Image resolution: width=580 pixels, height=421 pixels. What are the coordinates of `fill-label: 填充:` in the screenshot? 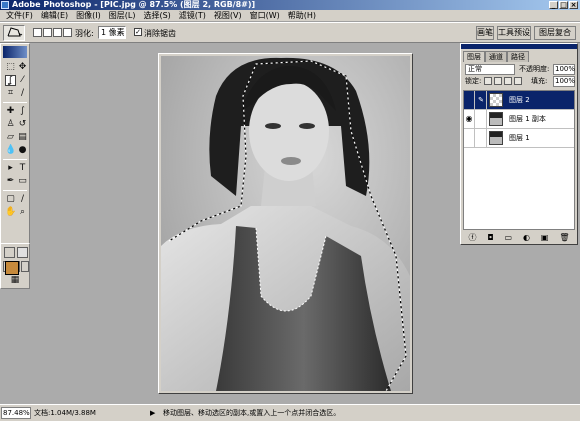 It's located at (539, 81).